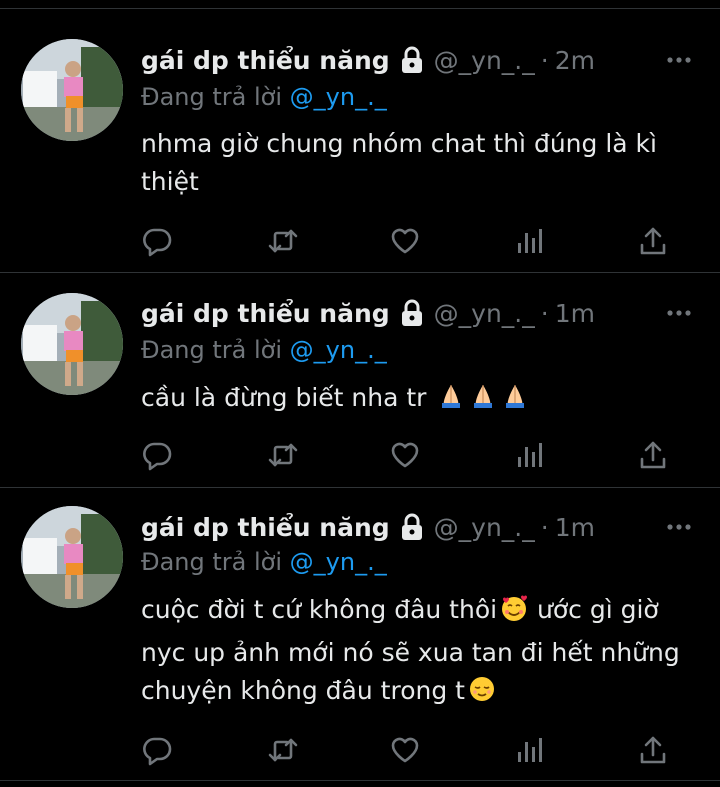  Describe the element at coordinates (319, 609) in the screenshot. I see `tweet-text-segment: cuộc đời t cứ không đâu thôi` at that location.